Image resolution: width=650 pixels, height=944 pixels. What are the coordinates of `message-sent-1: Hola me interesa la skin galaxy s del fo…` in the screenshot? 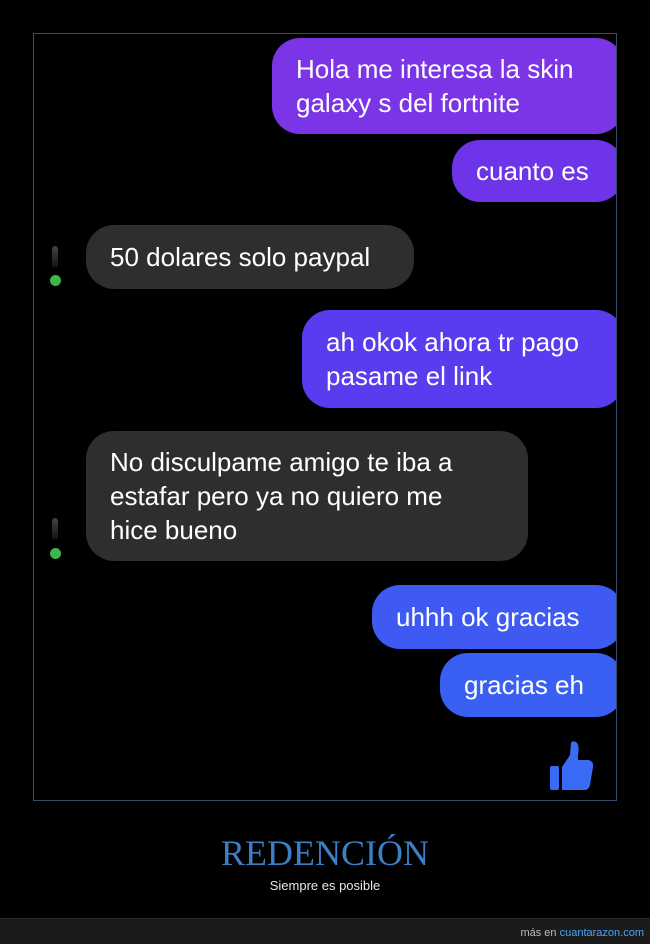 It's located at (444, 86).